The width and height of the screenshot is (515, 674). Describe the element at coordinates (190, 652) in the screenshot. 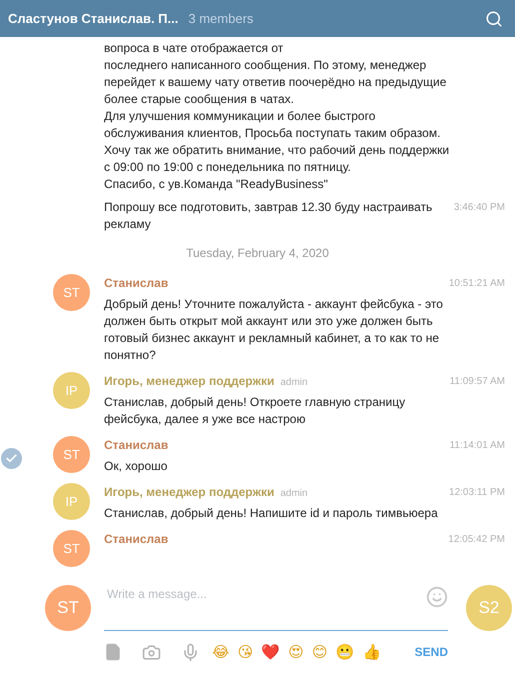

I see `microphone-icon` at that location.